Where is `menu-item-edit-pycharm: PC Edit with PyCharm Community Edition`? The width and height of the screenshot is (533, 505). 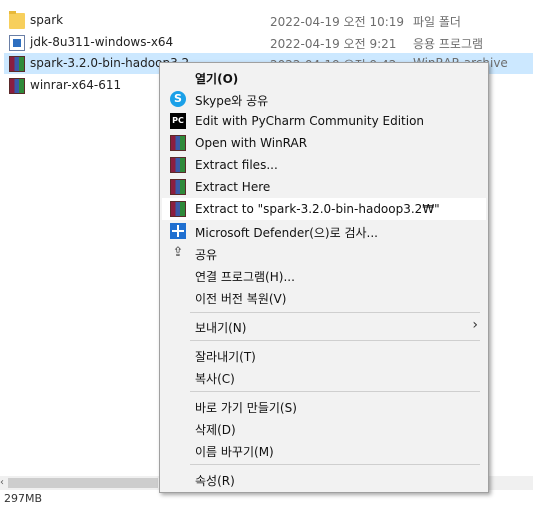
menu-item-edit-pycharm: PC Edit with PyCharm Community Edition is located at coordinates (324, 121).